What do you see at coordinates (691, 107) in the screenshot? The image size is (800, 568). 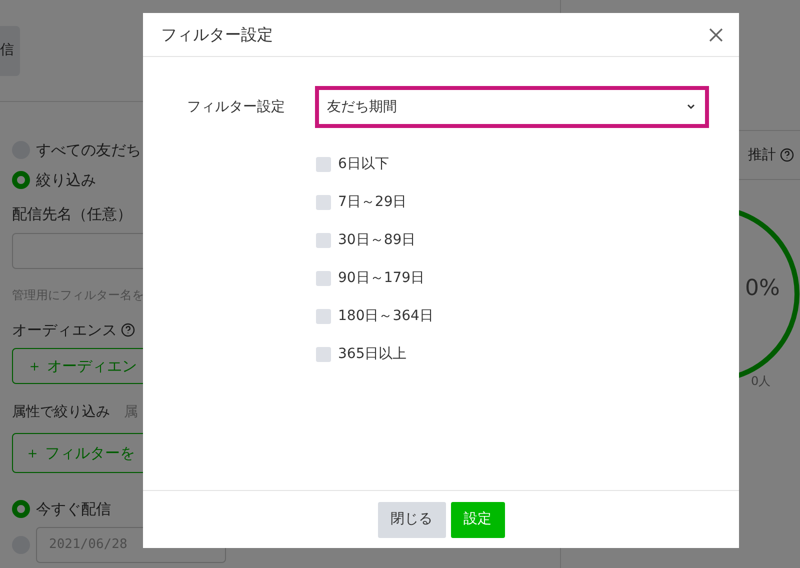 I see `chevron-down-icon` at bounding box center [691, 107].